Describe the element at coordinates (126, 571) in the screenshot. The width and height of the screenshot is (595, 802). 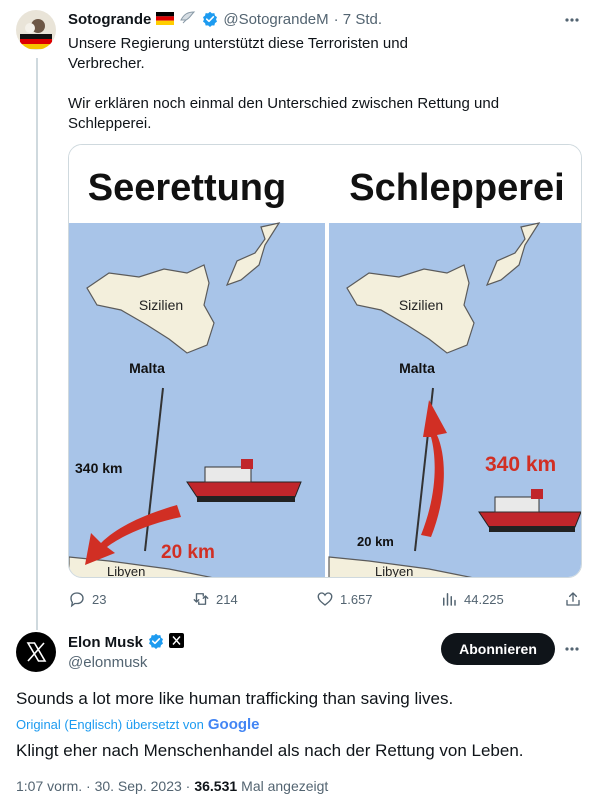
I see `left-libya-label: Libyen` at that location.